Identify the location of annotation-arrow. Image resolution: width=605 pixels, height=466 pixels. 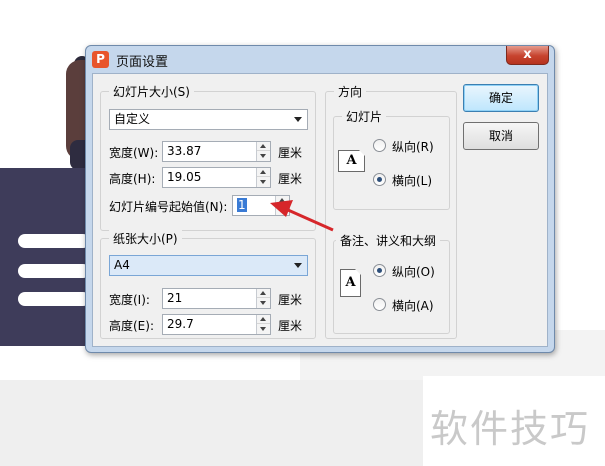
(302, 216).